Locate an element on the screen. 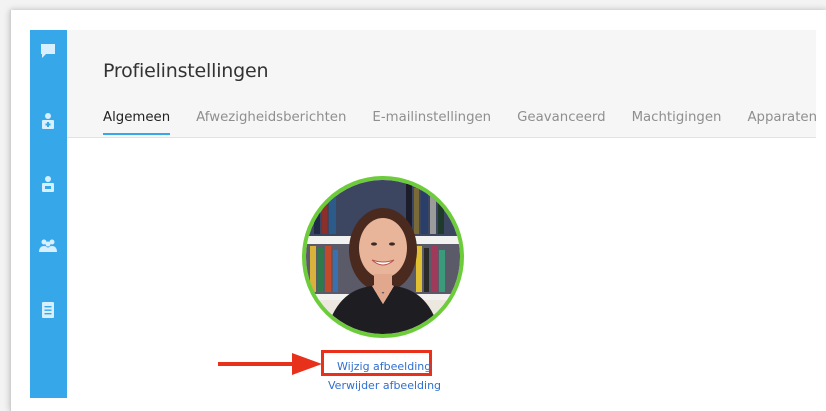  tab-machtigingen: Machtigingen is located at coordinates (677, 122).